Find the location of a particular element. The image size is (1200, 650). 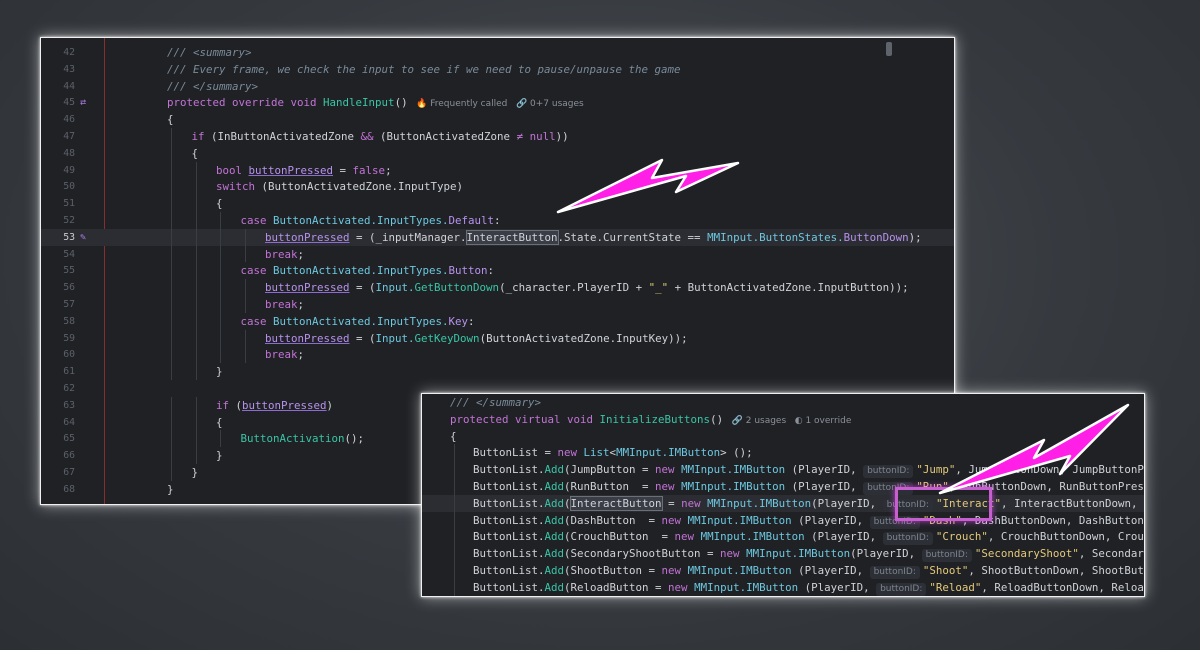

code-line: 42 /// <summary> is located at coordinates (497, 52).